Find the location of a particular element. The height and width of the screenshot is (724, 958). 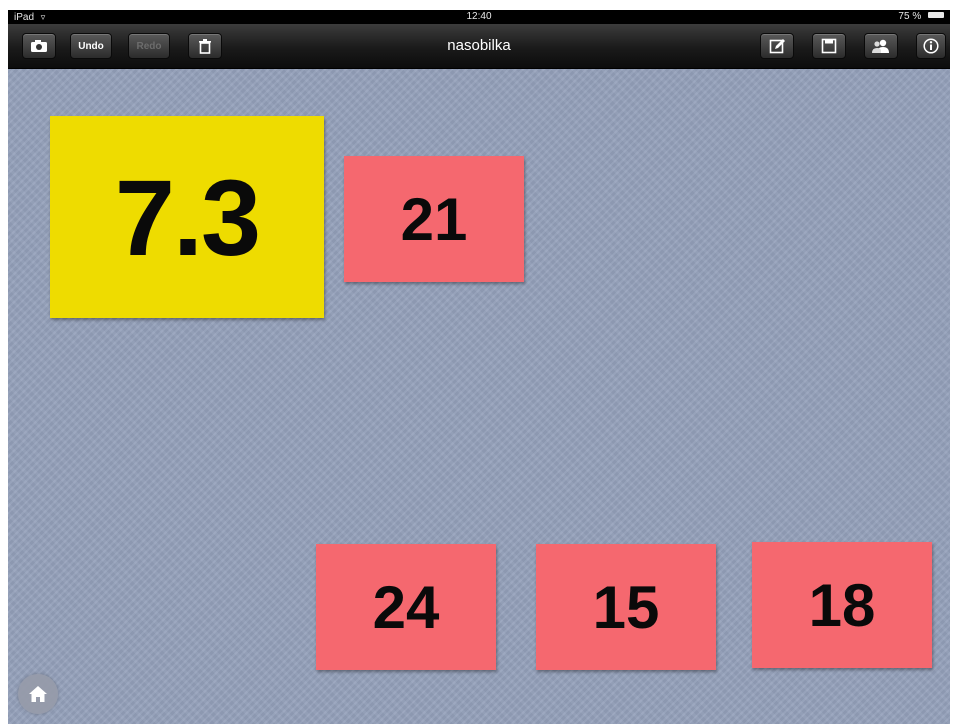

answer-card-2: 24 is located at coordinates (406, 607).